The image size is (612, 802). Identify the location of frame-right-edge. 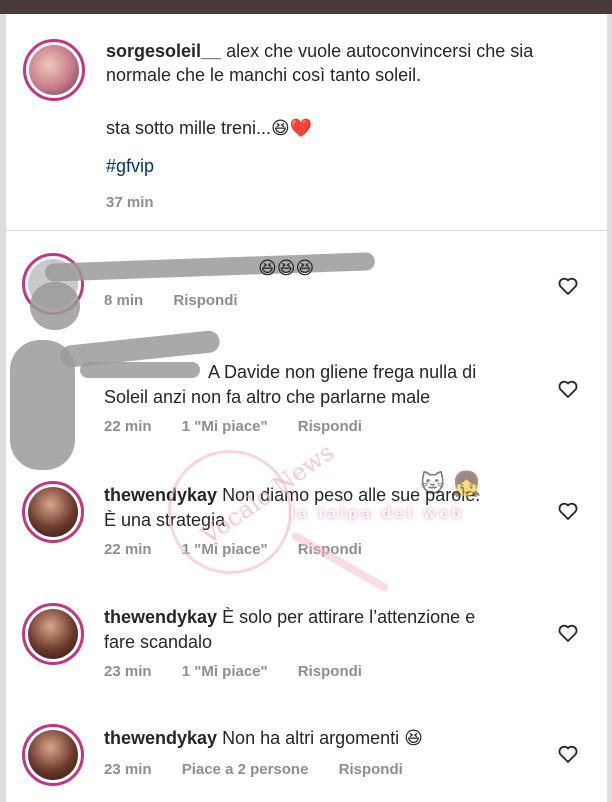
(609, 408).